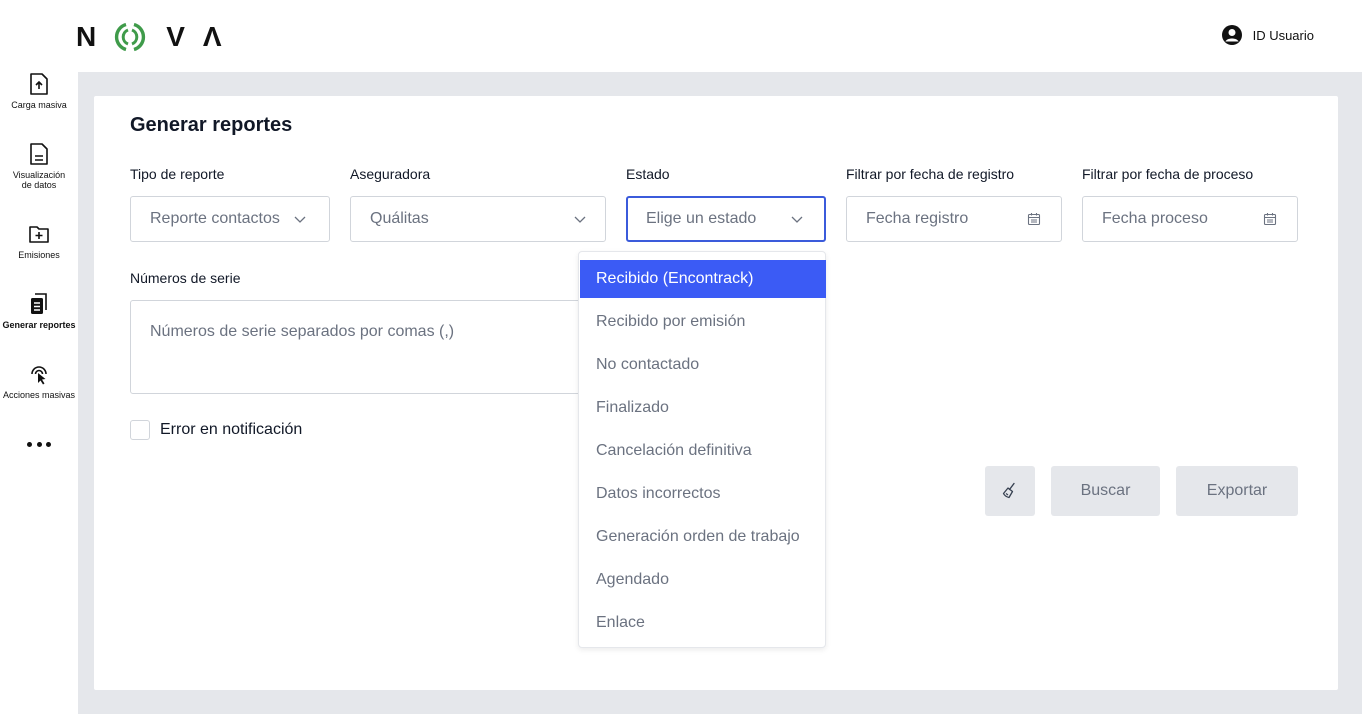  What do you see at coordinates (215, 218) in the screenshot?
I see `tipo-reporte-value: Reporte contactos` at bounding box center [215, 218].